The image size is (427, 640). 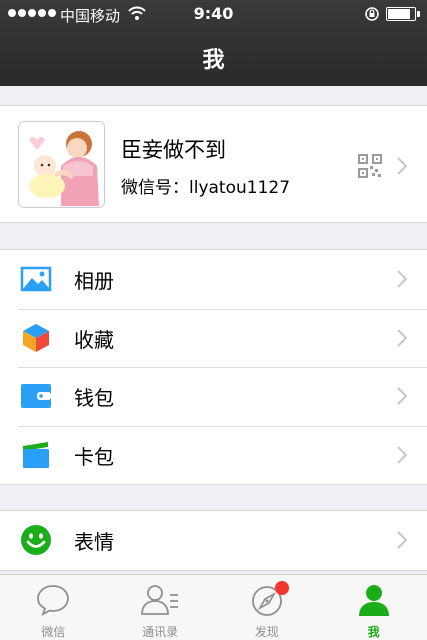 I want to click on menu-item-emoji: 表情, so click(x=213, y=540).